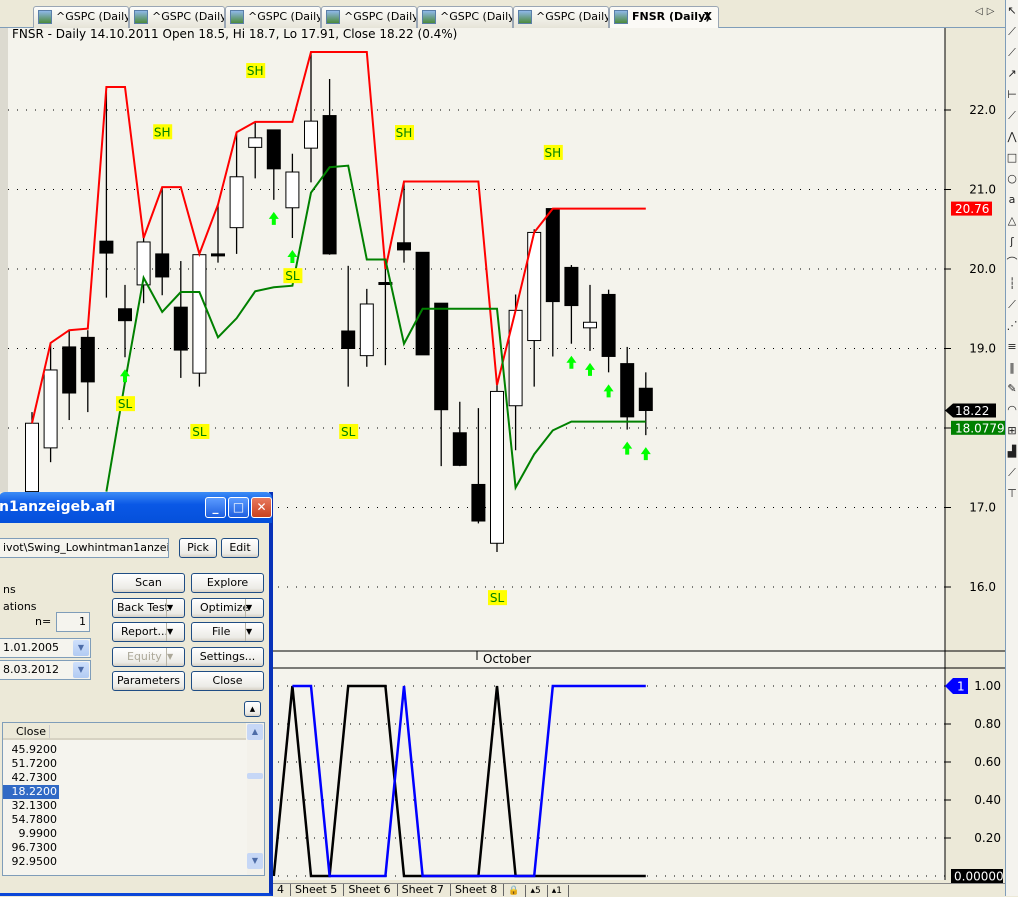 Image resolution: width=1018 pixels, height=897 pixels. Describe the element at coordinates (1012, 115) in the screenshot. I see `trend-icon: ⟋` at that location.